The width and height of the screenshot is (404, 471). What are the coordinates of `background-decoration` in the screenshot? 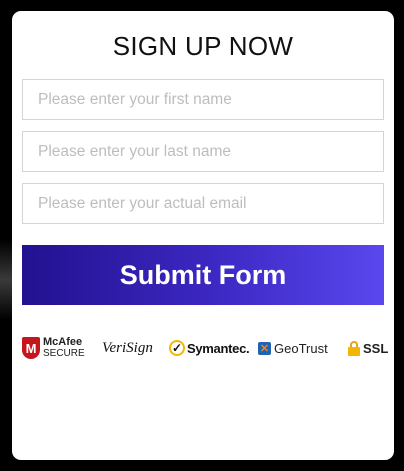 It's located at (6, 280).